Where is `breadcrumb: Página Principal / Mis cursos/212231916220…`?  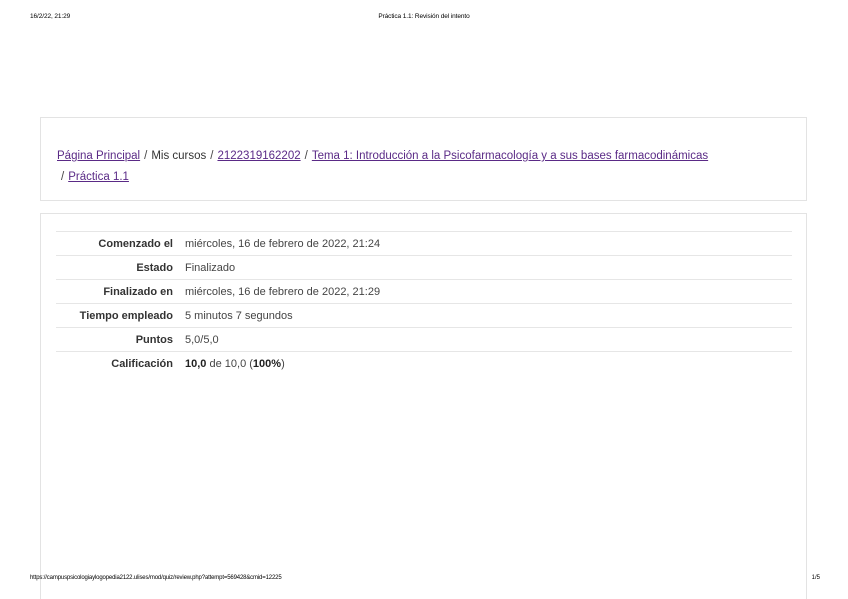
breadcrumb: Página Principal / Mis cursos/212231916220… is located at coordinates (422, 167).